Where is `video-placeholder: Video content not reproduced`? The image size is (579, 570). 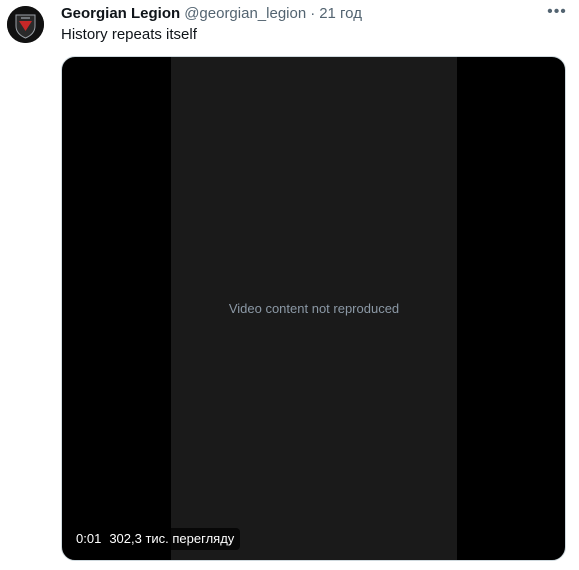 video-placeholder: Video content not reproduced is located at coordinates (314, 308).